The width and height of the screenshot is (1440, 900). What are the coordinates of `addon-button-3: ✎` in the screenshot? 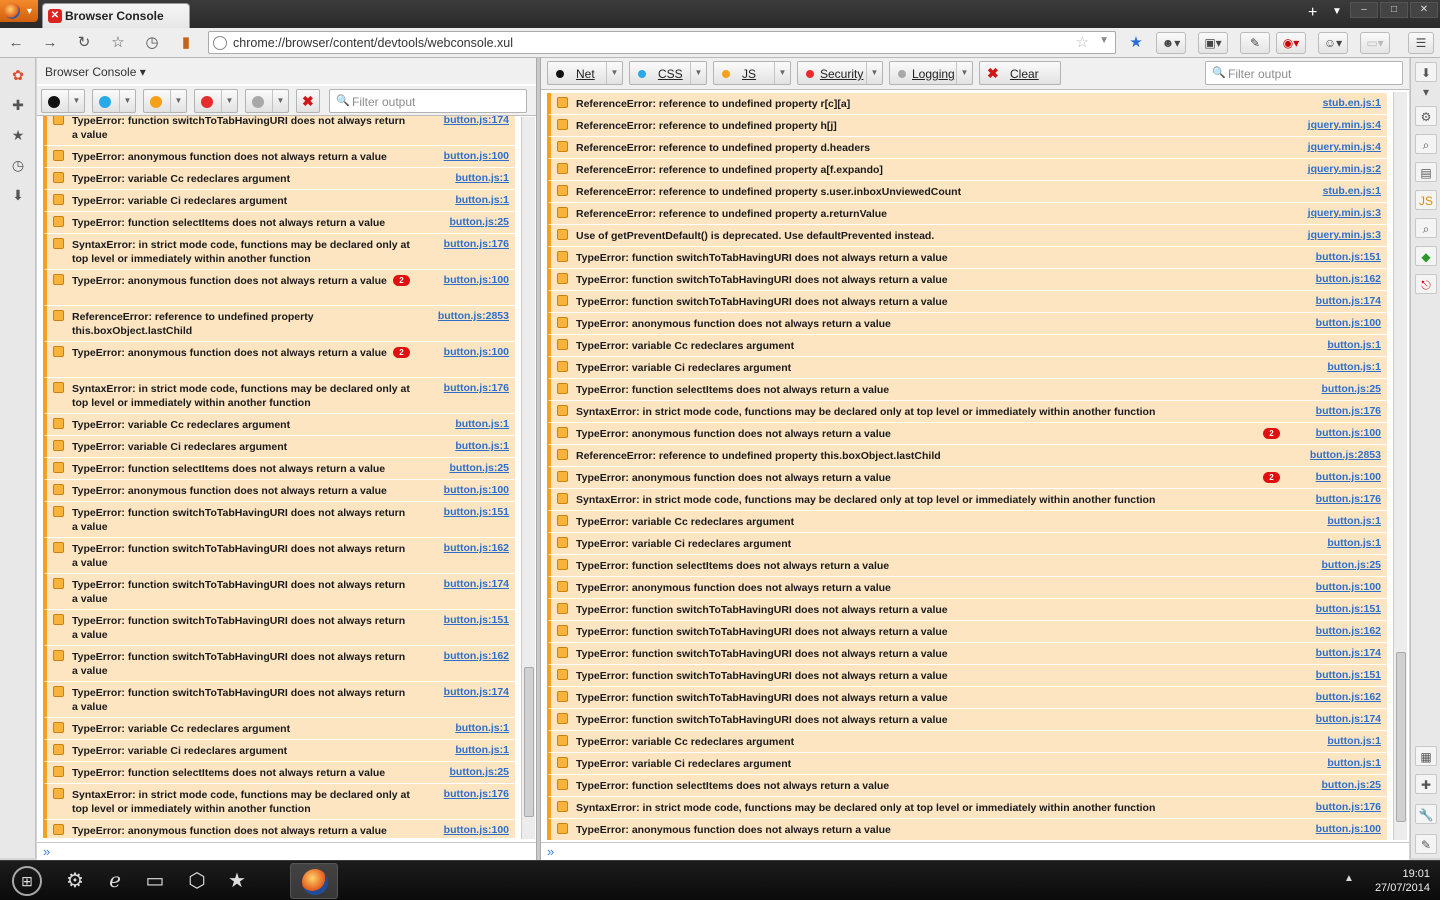 It's located at (1255, 43).